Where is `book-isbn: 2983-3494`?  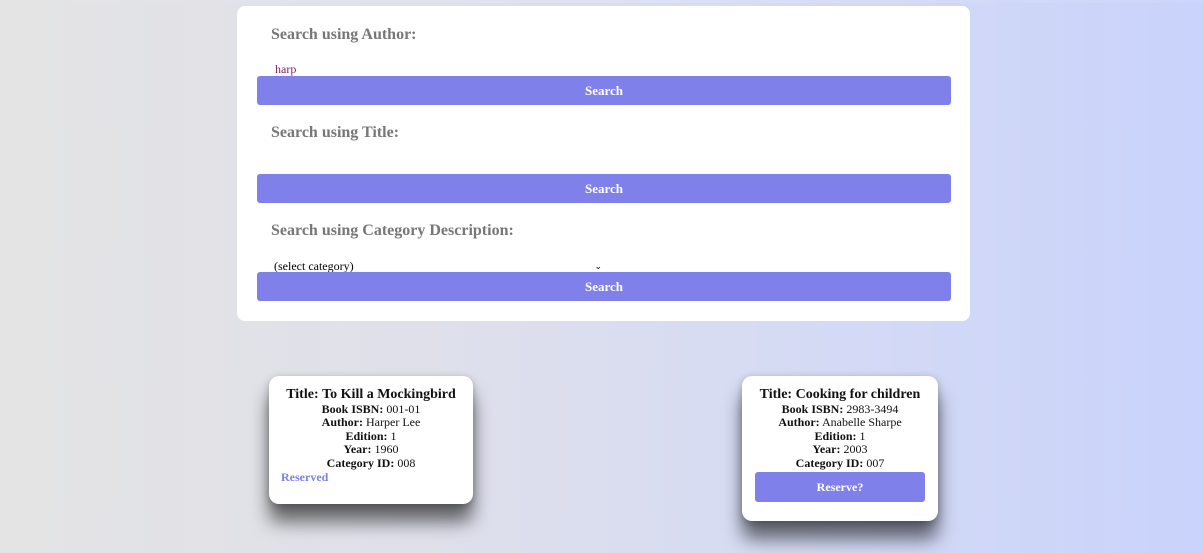 book-isbn: 2983-3494 is located at coordinates (872, 408).